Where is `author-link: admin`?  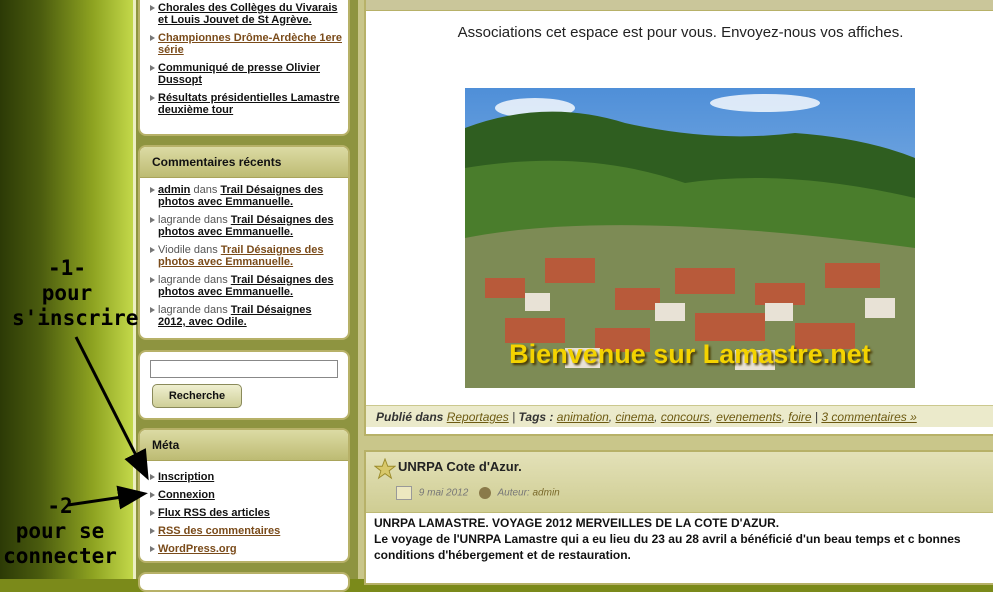 author-link: admin is located at coordinates (546, 493).